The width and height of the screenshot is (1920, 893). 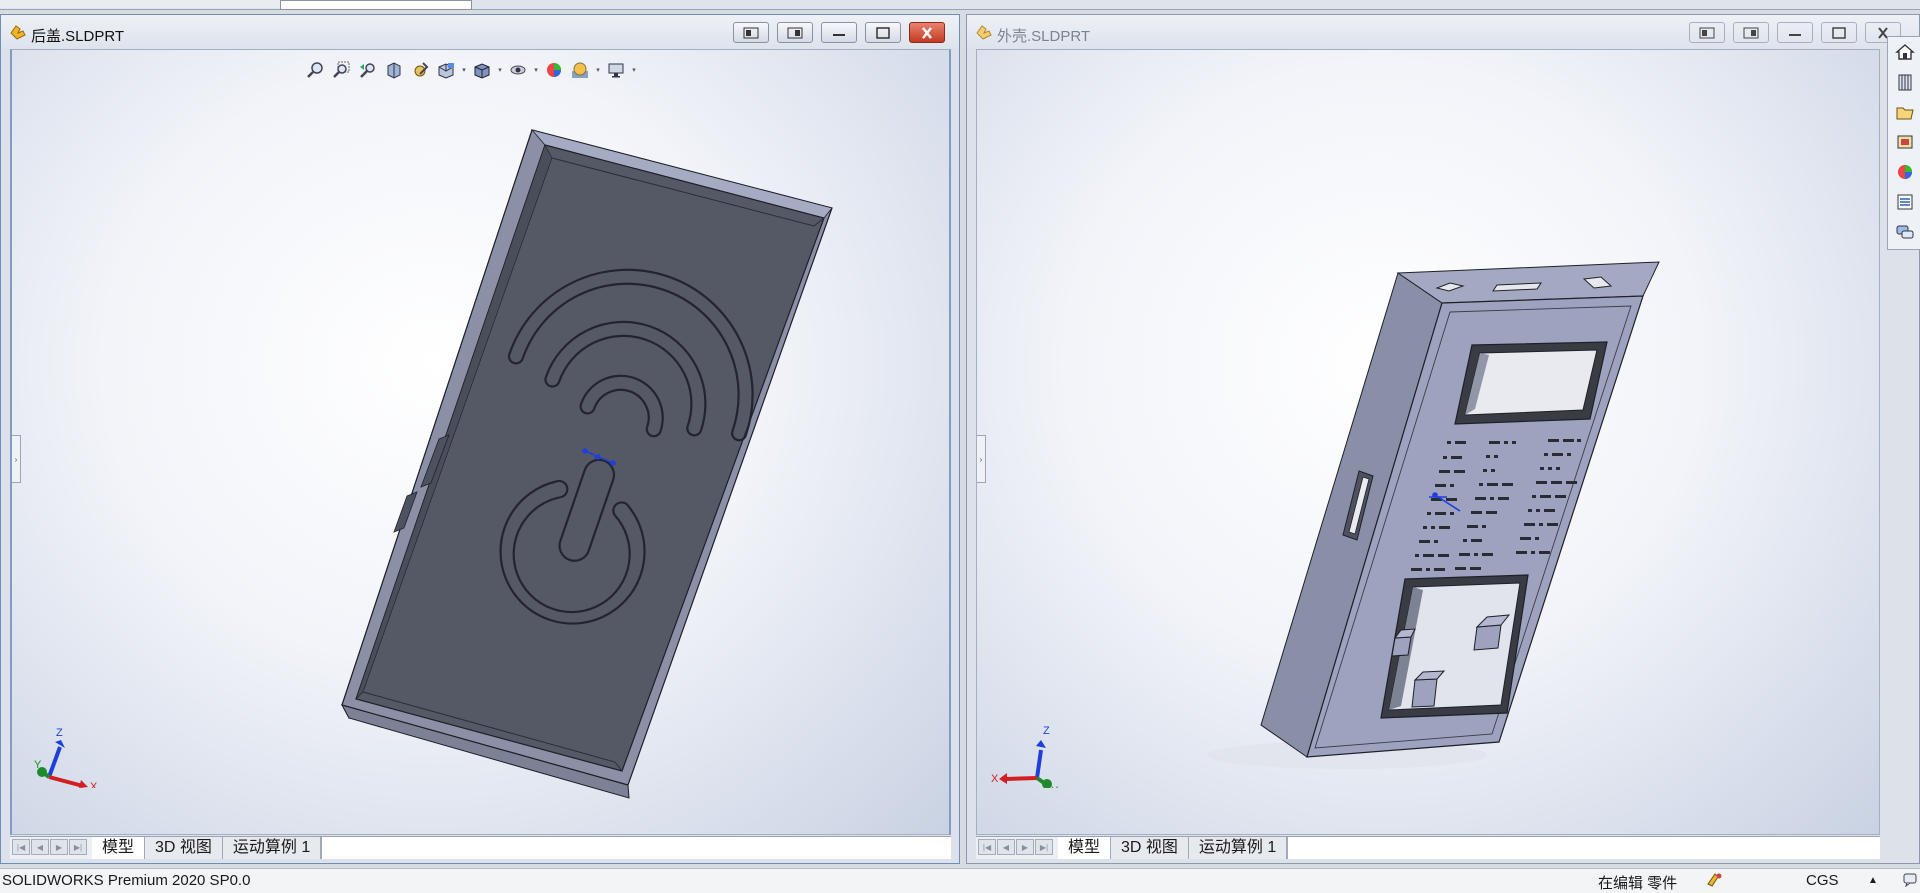 I want to click on solidworks-resources-icon, so click(x=1904, y=52).